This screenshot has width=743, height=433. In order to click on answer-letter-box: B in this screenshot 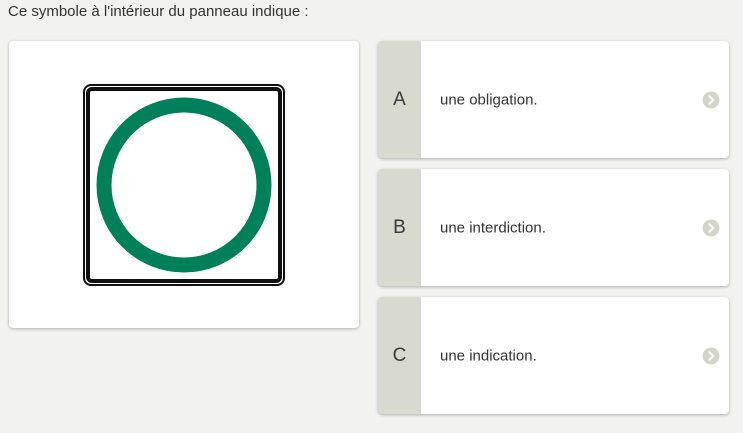, I will do `click(399, 227)`.